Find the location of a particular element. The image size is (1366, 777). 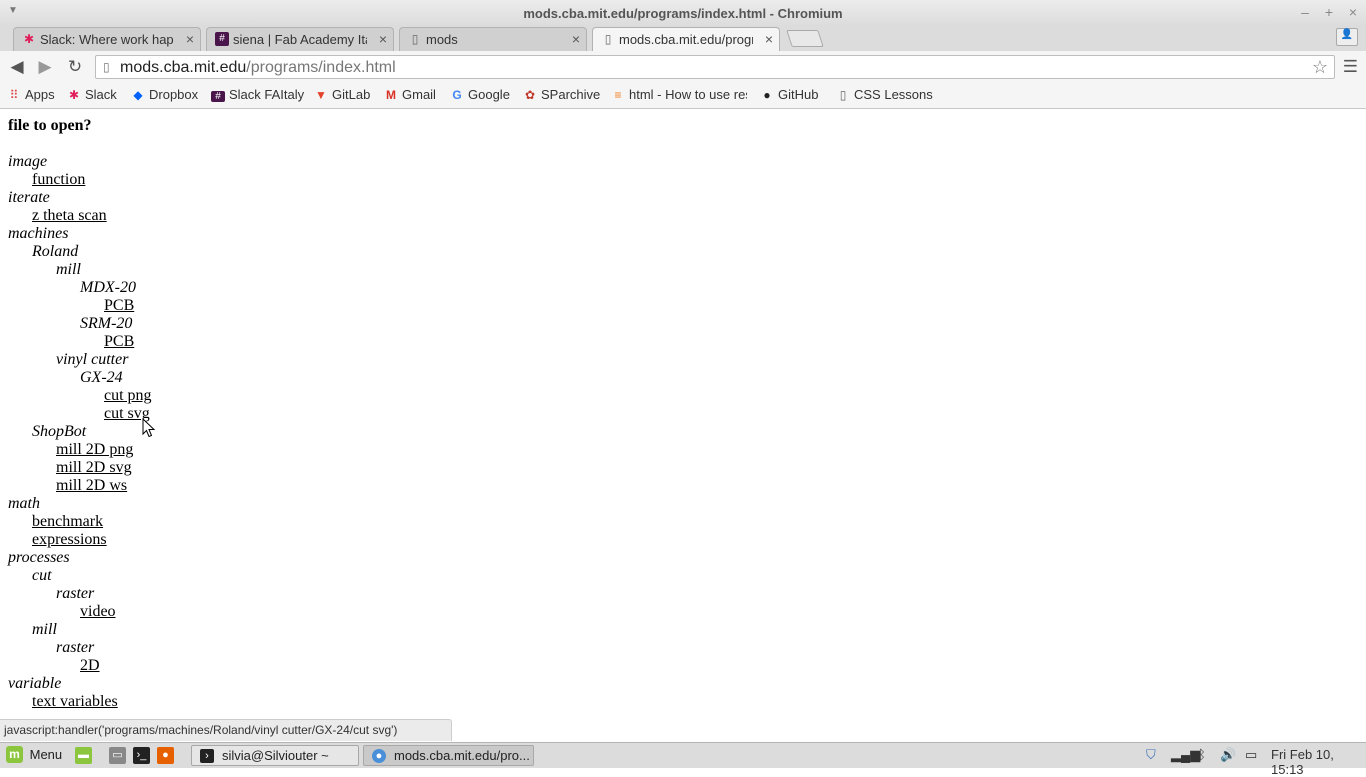

tree-category: vinyl cutter is located at coordinates (92, 359).